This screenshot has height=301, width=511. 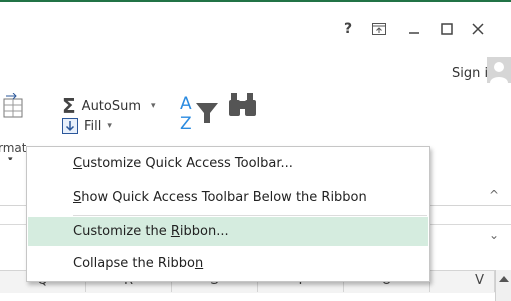 I want to click on ribbon-display-options-button, so click(x=379, y=29).